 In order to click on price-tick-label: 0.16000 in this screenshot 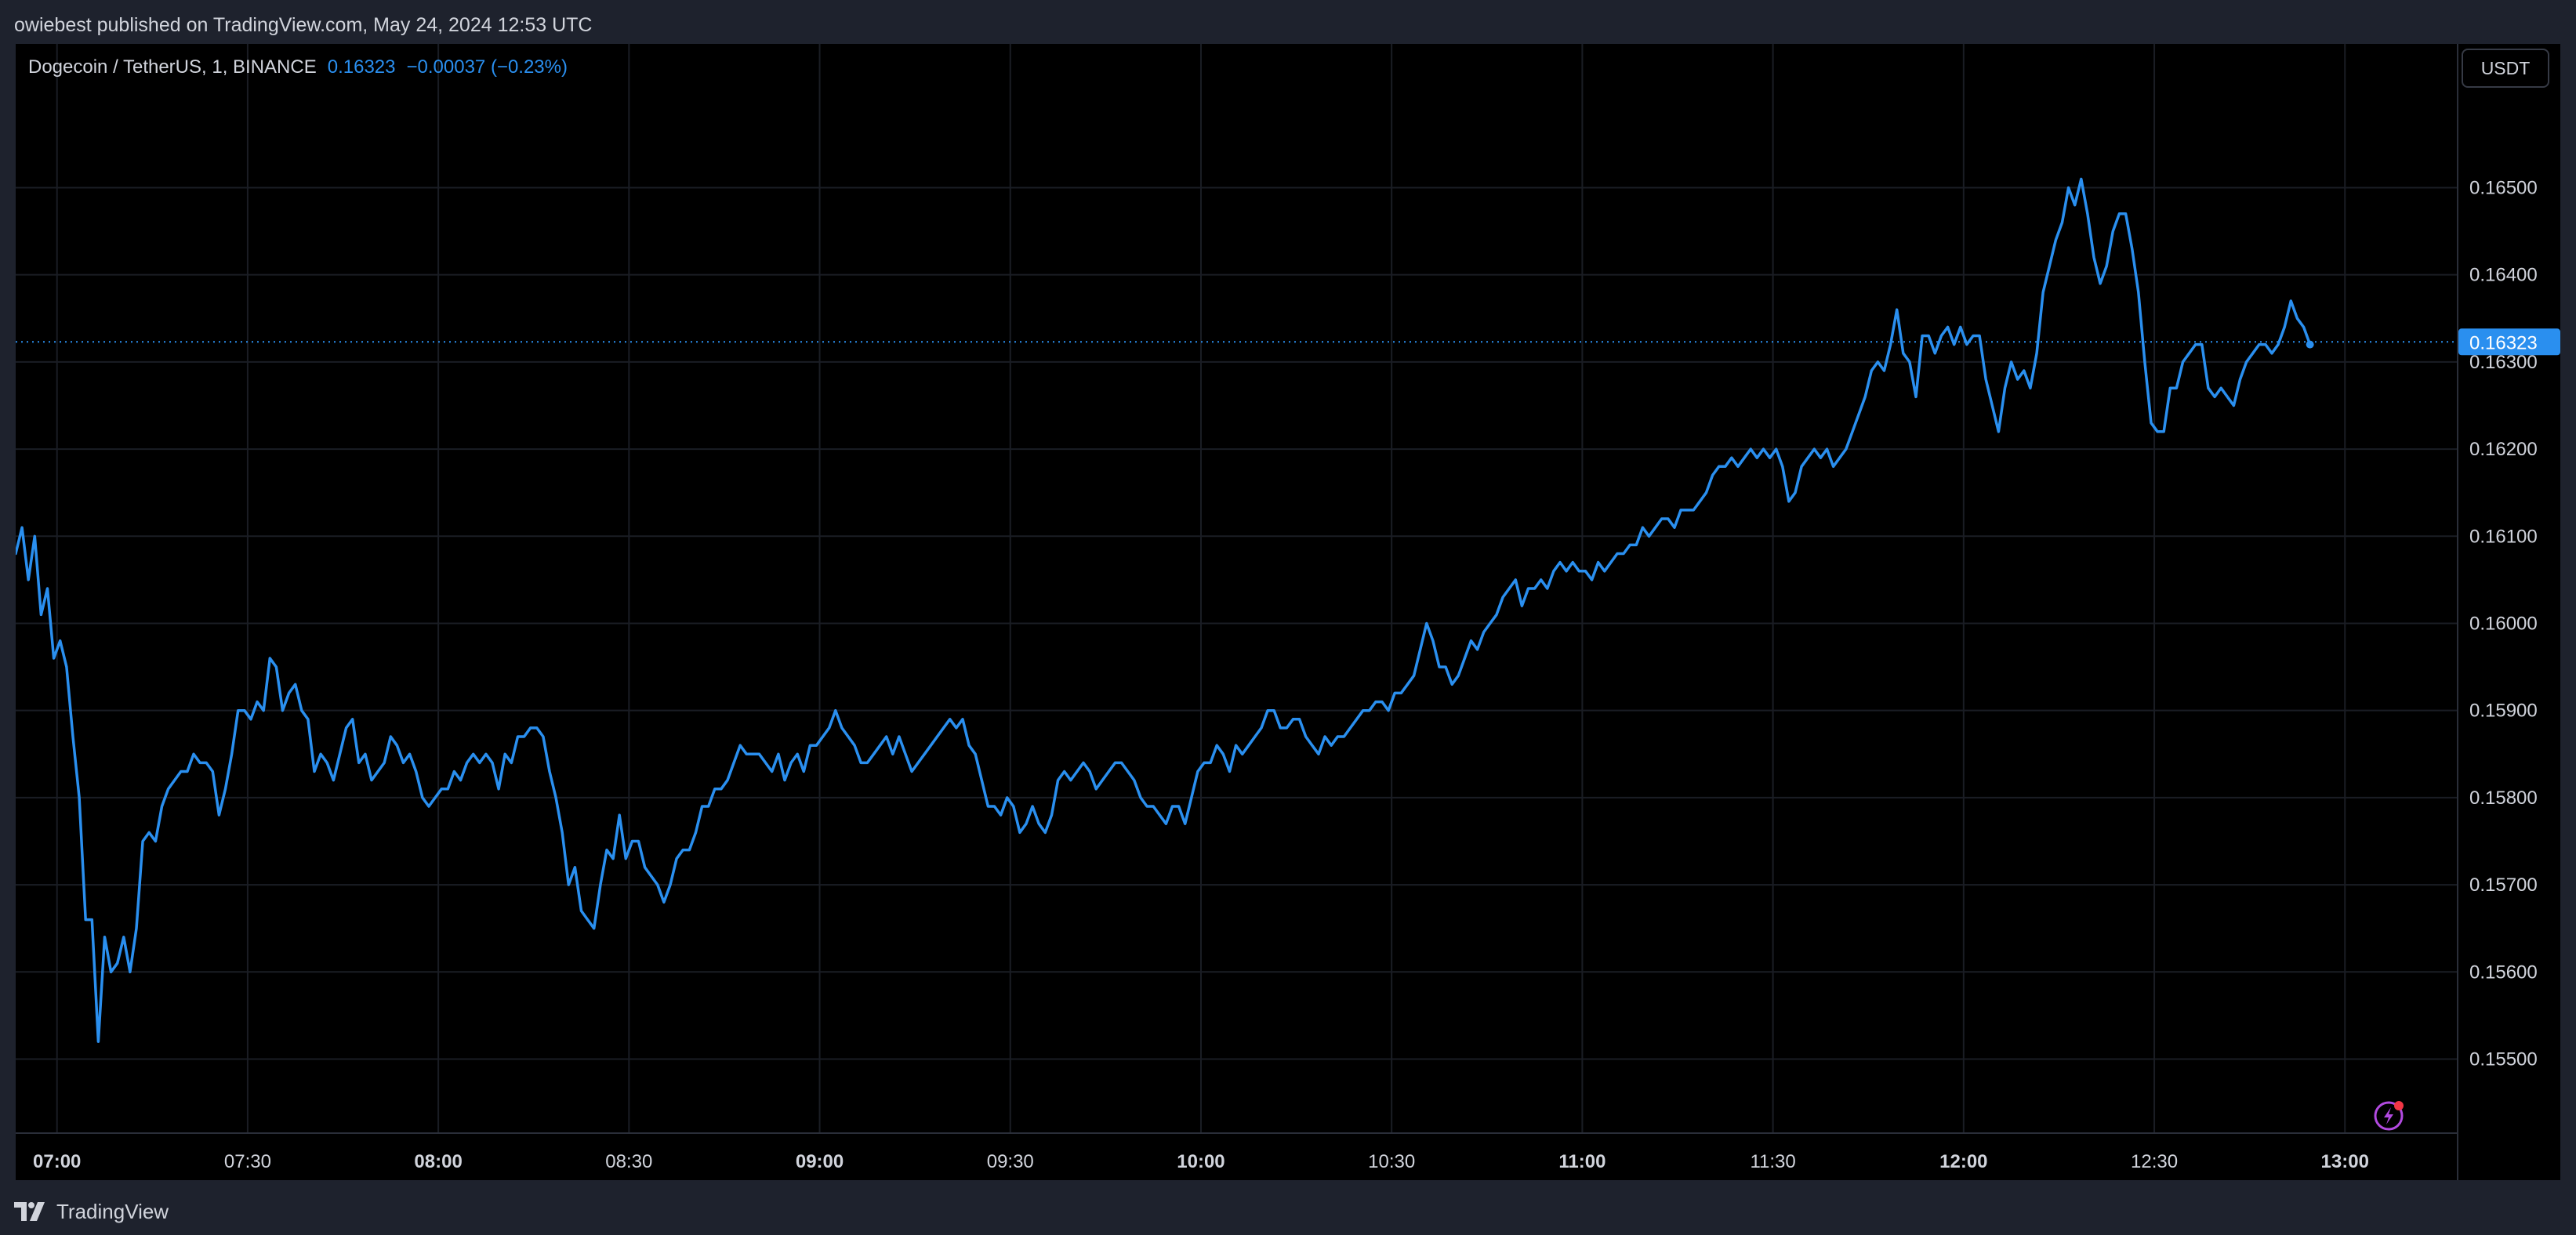, I will do `click(2504, 623)`.